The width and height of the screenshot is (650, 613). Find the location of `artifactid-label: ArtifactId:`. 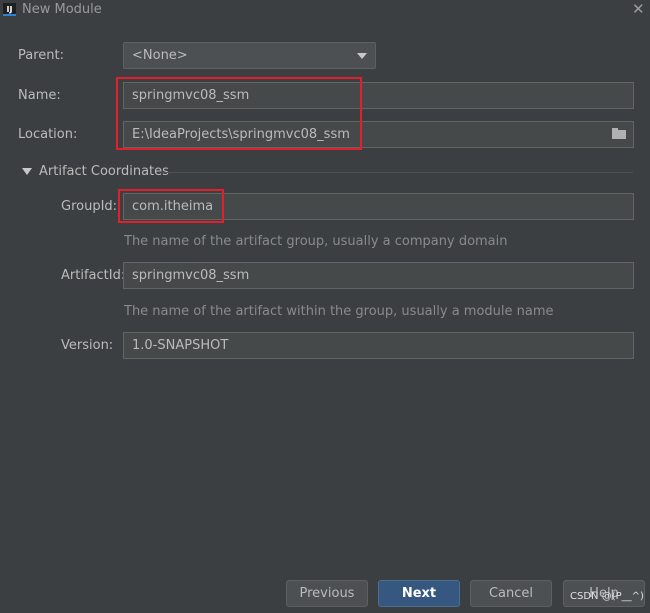

artifactid-label: ArtifactId: is located at coordinates (93, 275).